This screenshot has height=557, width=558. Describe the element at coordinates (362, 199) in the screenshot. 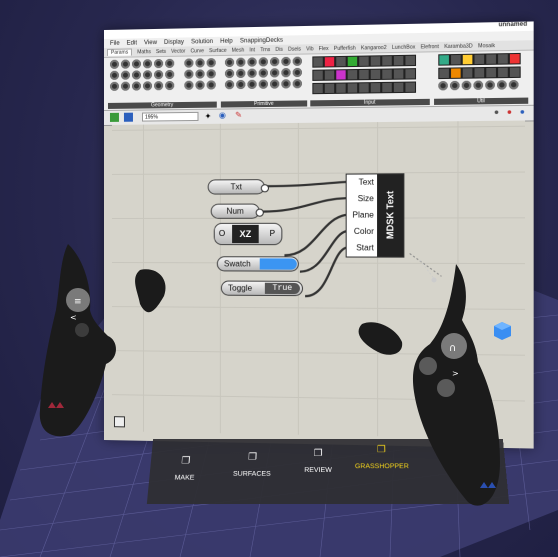

I see `mdsk-input-size: Size` at that location.